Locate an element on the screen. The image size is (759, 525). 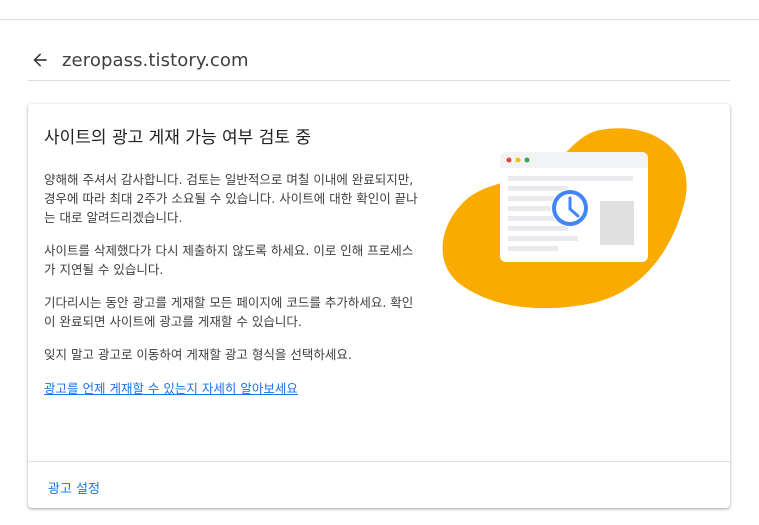
arrow-back-icon is located at coordinates (40, 60).